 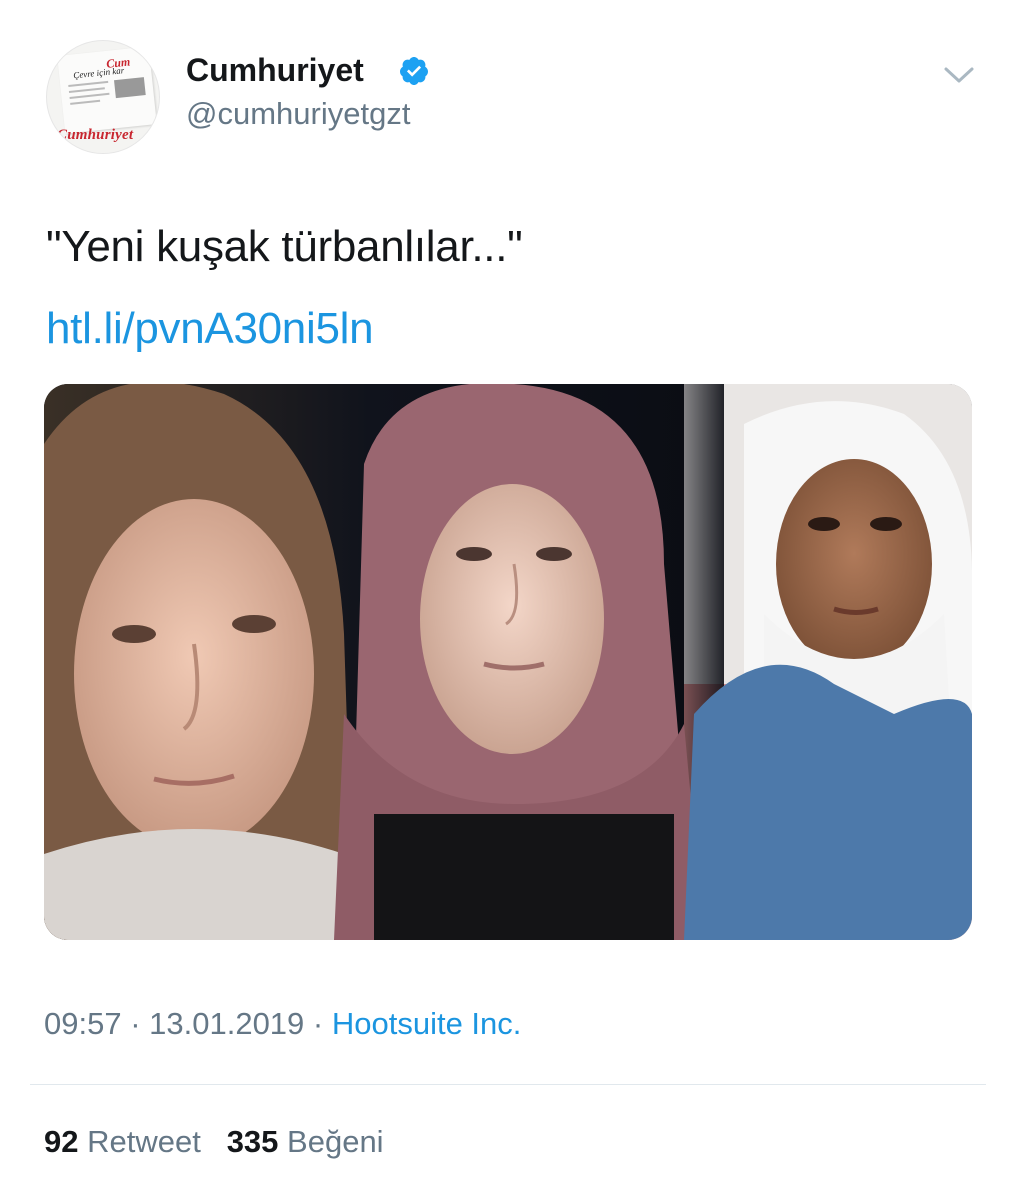 What do you see at coordinates (98, 73) in the screenshot?
I see `logo-headline: Çevre için kar` at bounding box center [98, 73].